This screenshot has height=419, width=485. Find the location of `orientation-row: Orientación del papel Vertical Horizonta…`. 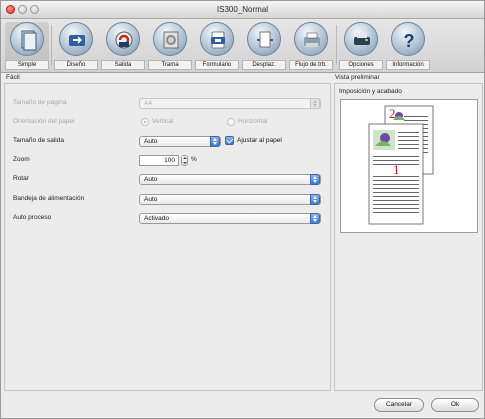

orientation-row: Orientación del papel Vertical Horizonta… is located at coordinates (140, 122).